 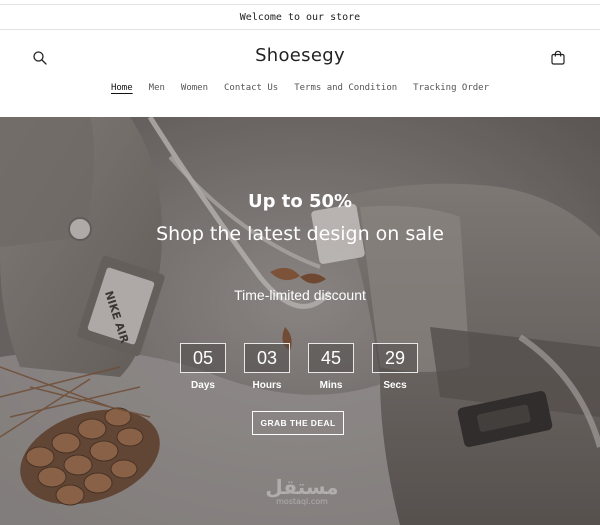 What do you see at coordinates (331, 385) in the screenshot?
I see `countdown-mins-label: Mins` at bounding box center [331, 385].